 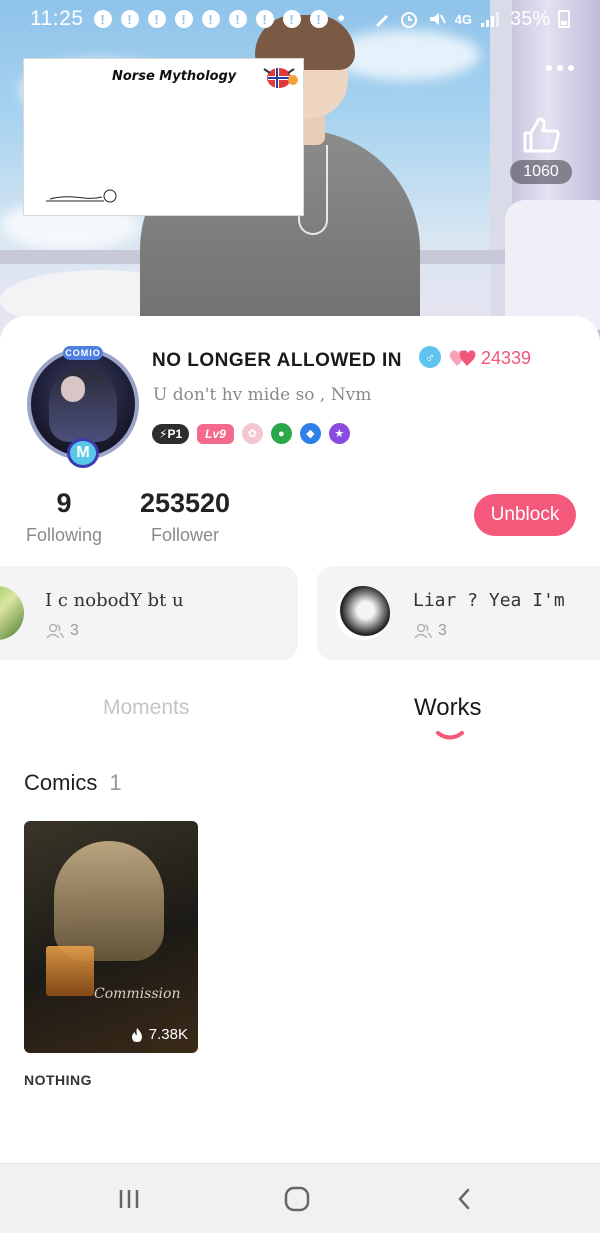 I want to click on group-card: I ϲ nobodY bt u 3, so click(x=149, y=613).